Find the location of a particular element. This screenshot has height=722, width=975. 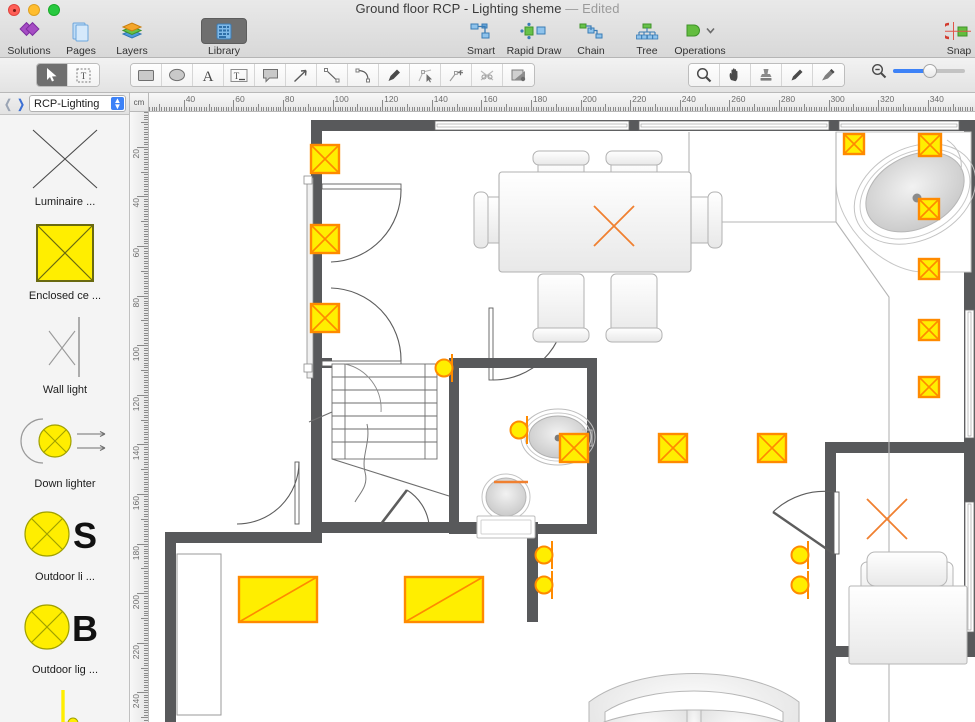

zoom-slider-control is located at coordinates (918, 71).